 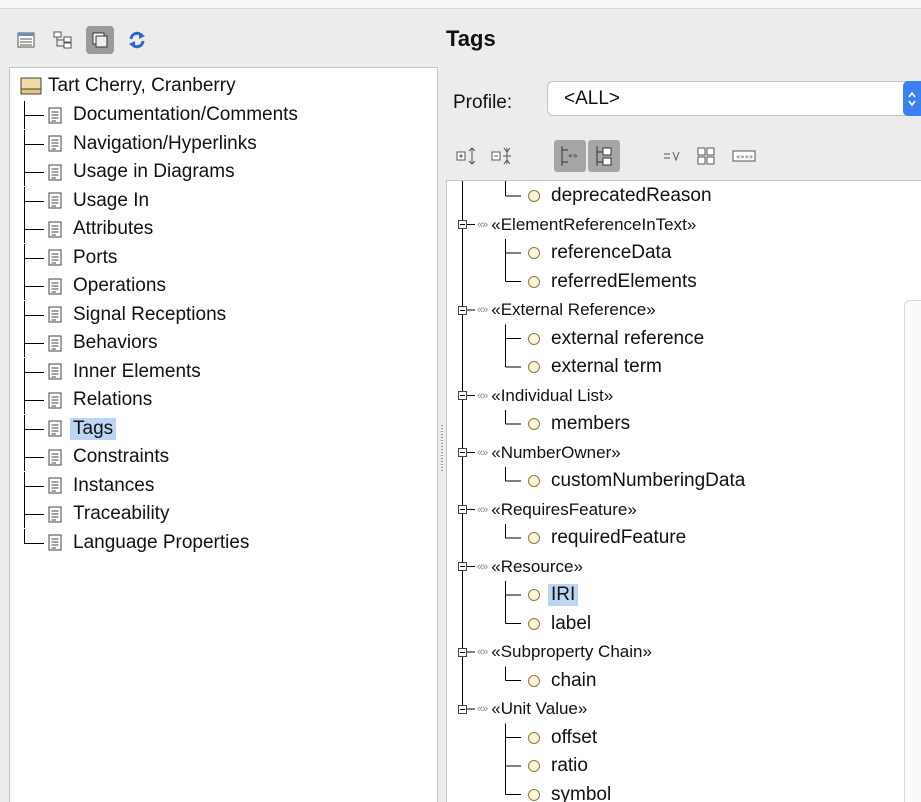 What do you see at coordinates (139, 143) in the screenshot?
I see `tree-item: Navigation/Hyperlinks` at bounding box center [139, 143].